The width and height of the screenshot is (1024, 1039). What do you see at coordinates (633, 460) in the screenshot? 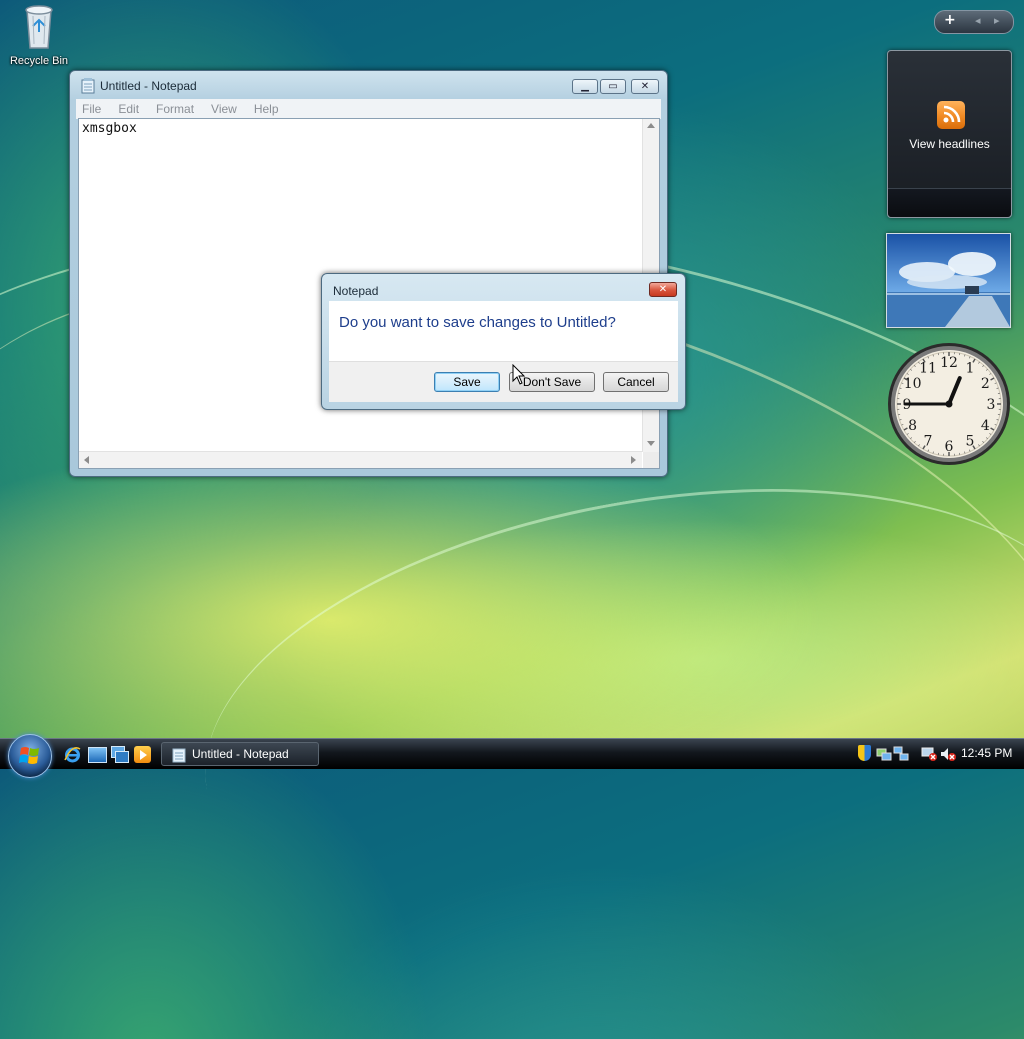
I see `scroll-right-icon` at bounding box center [633, 460].